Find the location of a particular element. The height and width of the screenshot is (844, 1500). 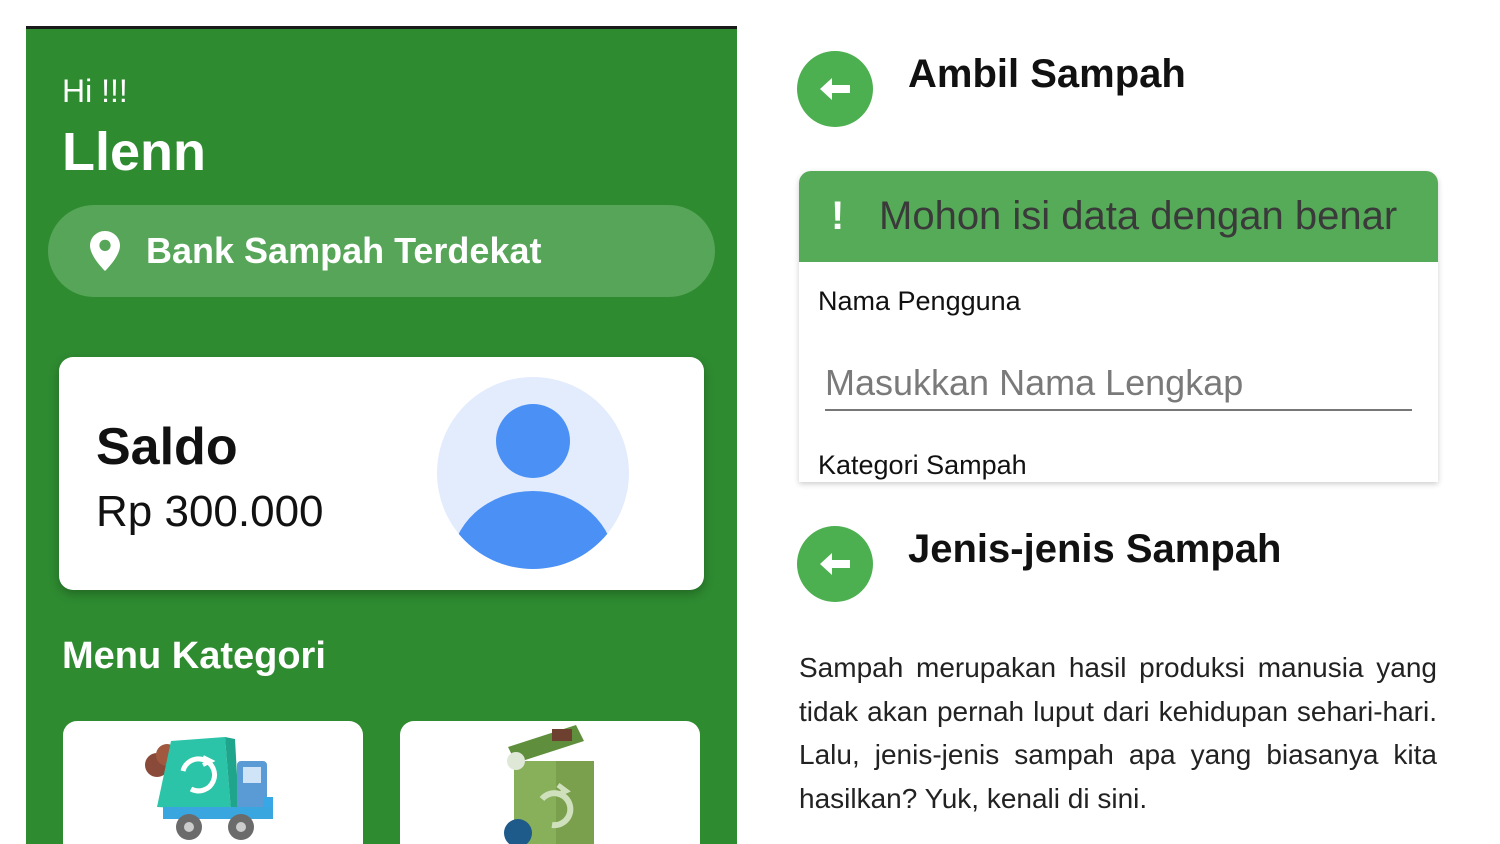

avatar-icon is located at coordinates (533, 473).